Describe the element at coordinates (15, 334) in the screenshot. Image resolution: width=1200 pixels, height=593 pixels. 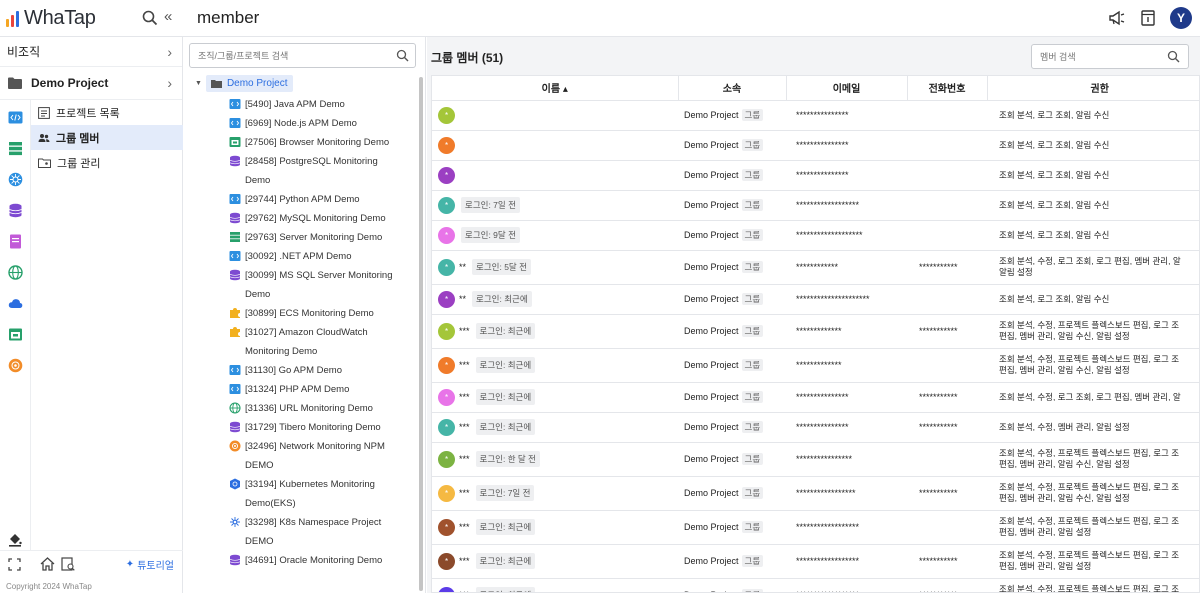
I see `browser-icon` at that location.